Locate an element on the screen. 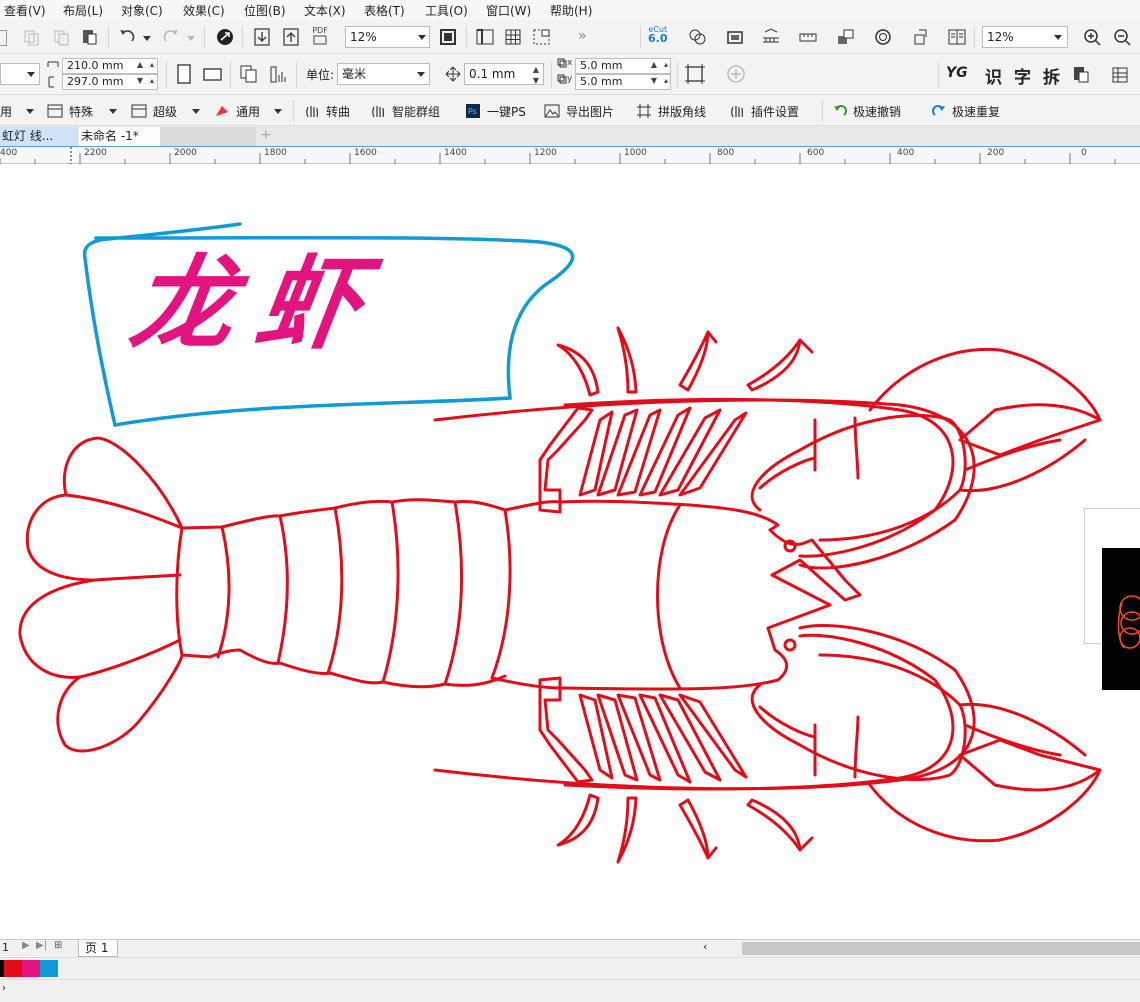  char-button: 字 is located at coordinates (1022, 75).